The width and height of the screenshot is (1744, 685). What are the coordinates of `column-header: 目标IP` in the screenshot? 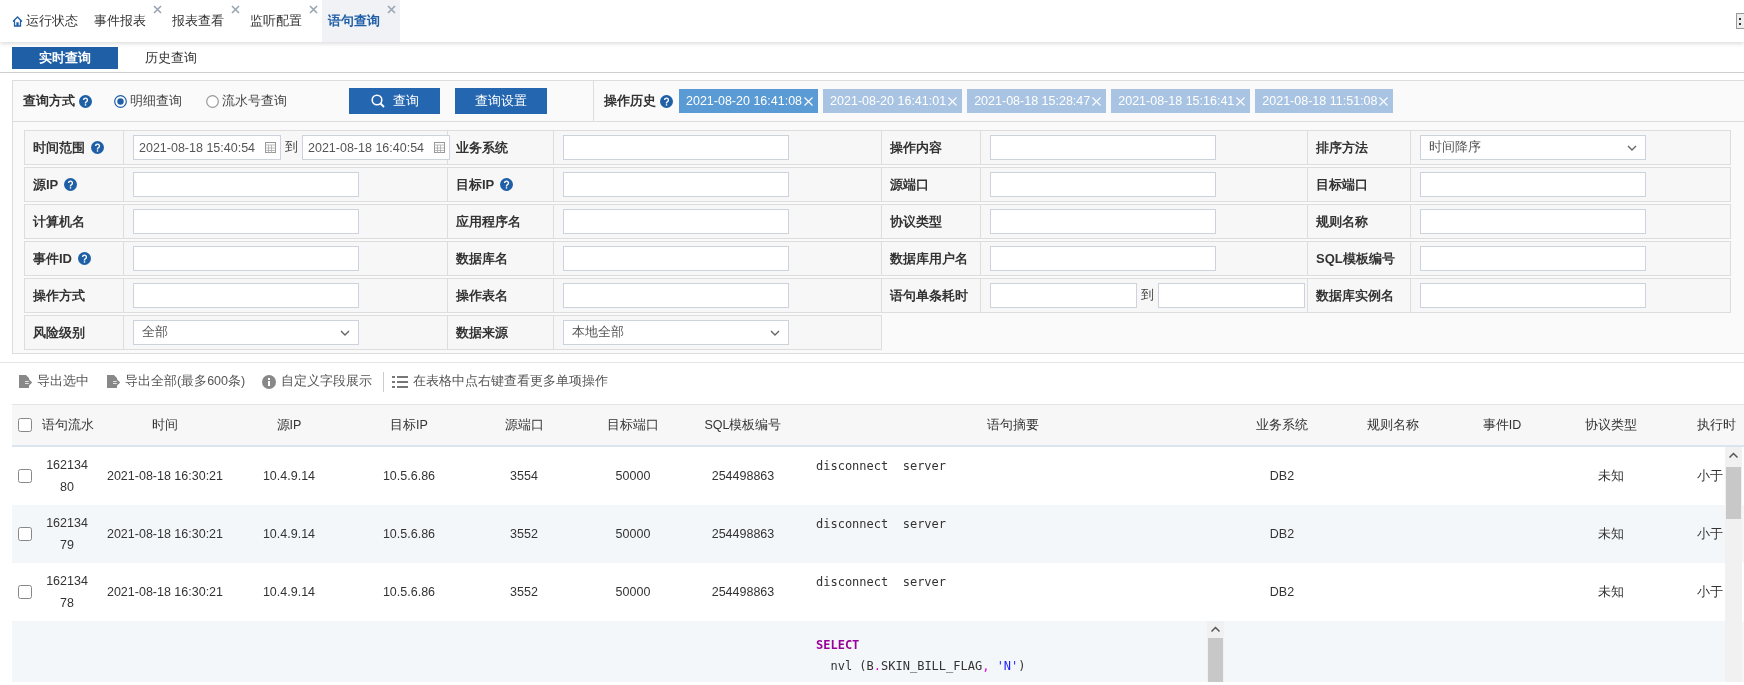 It's located at (409, 425).